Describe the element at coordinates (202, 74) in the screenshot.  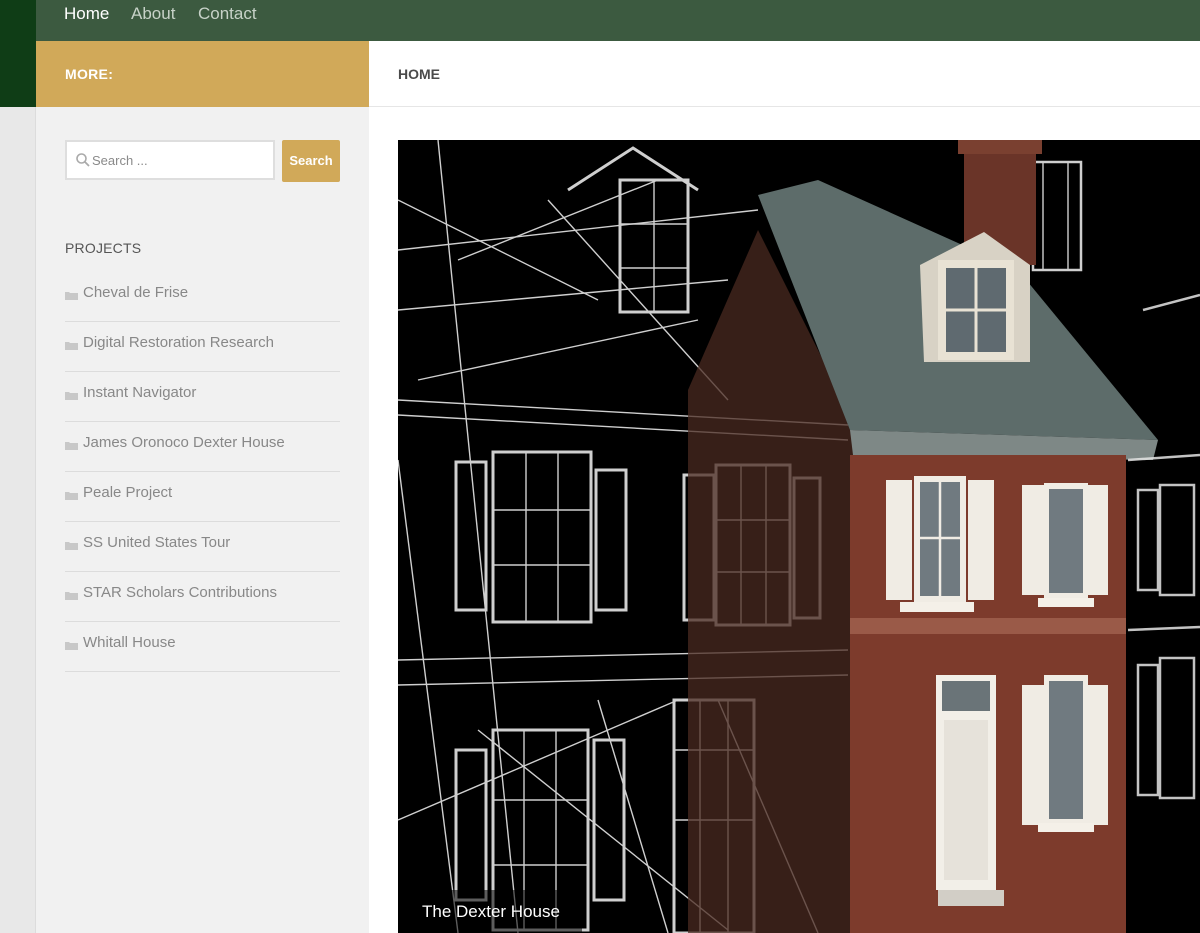
I see `sidebar-header: MORE:` at that location.